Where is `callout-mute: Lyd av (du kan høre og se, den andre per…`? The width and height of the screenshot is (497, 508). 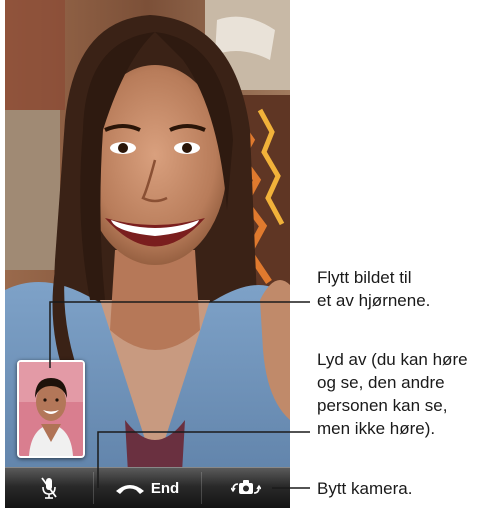
callout-mute: Lyd av (du kan høre og se, den andre per… is located at coordinates (392, 394).